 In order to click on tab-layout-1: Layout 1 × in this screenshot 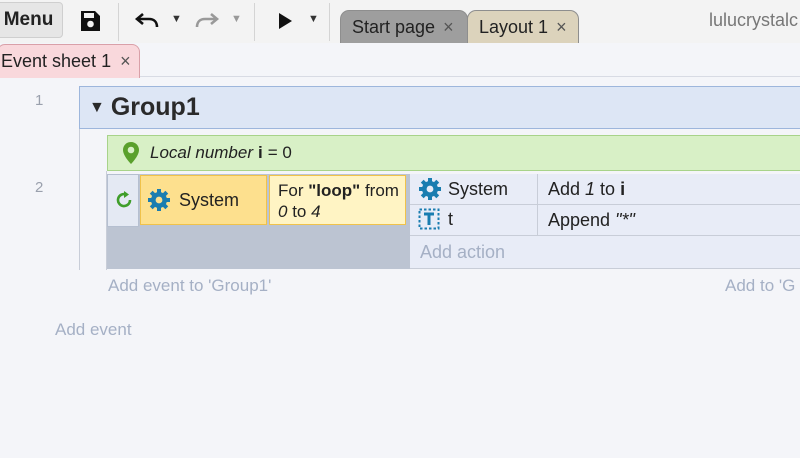, I will do `click(523, 26)`.